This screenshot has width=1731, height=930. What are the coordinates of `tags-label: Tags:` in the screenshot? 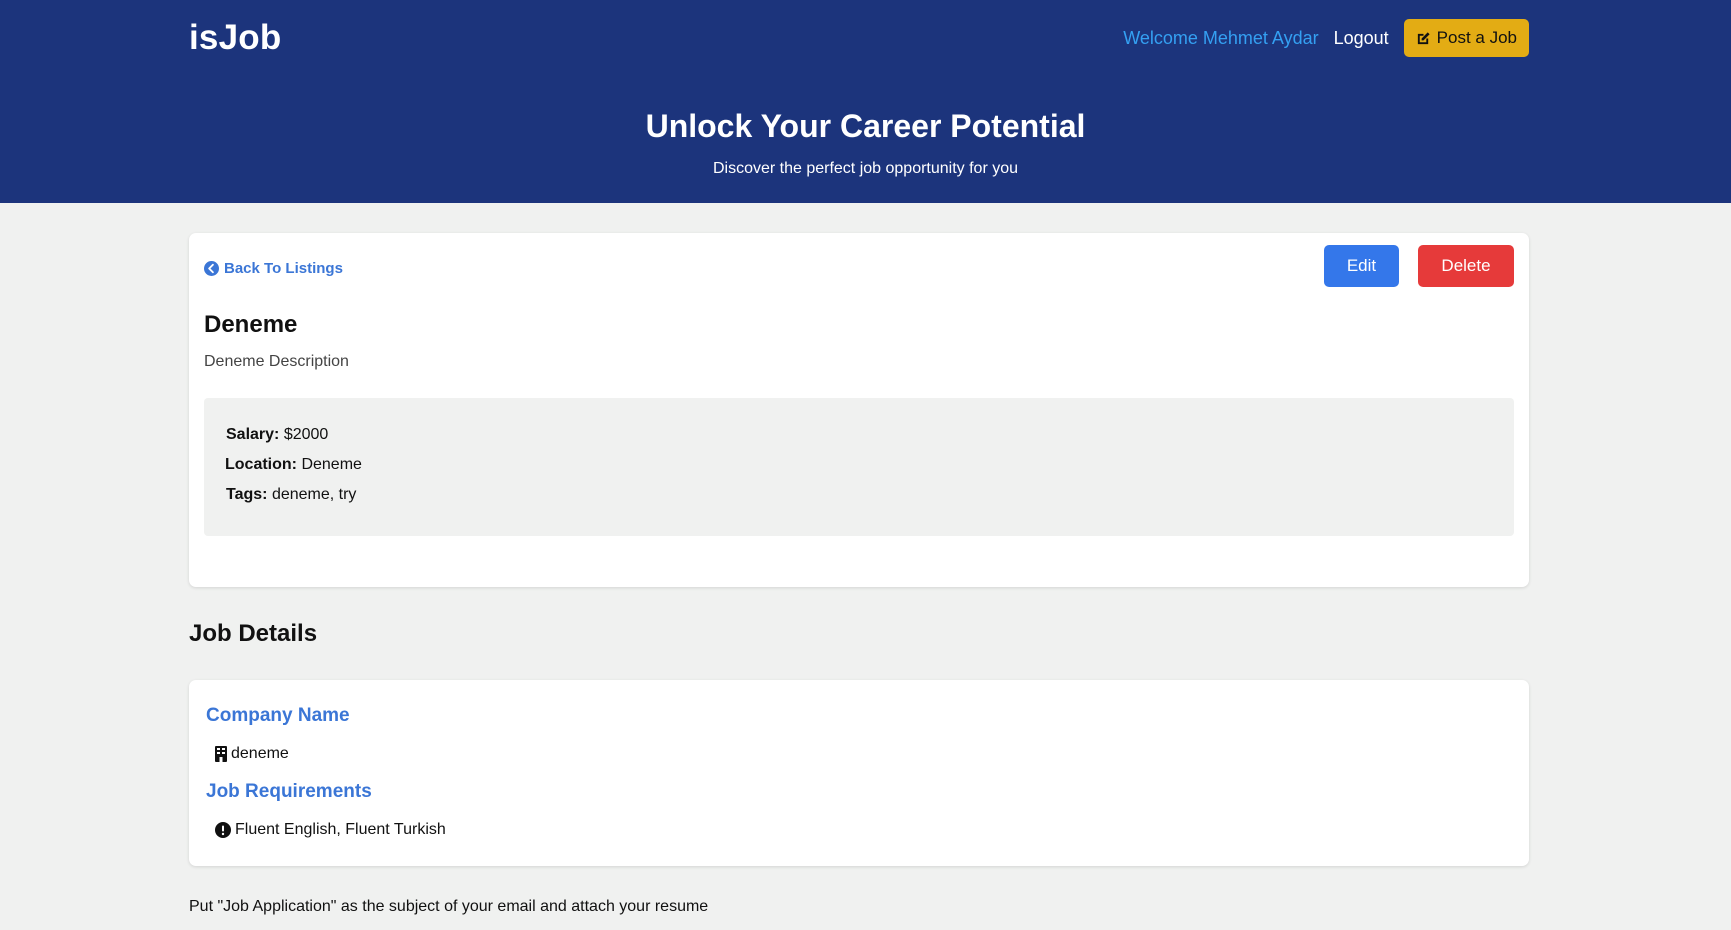 It's located at (247, 494).